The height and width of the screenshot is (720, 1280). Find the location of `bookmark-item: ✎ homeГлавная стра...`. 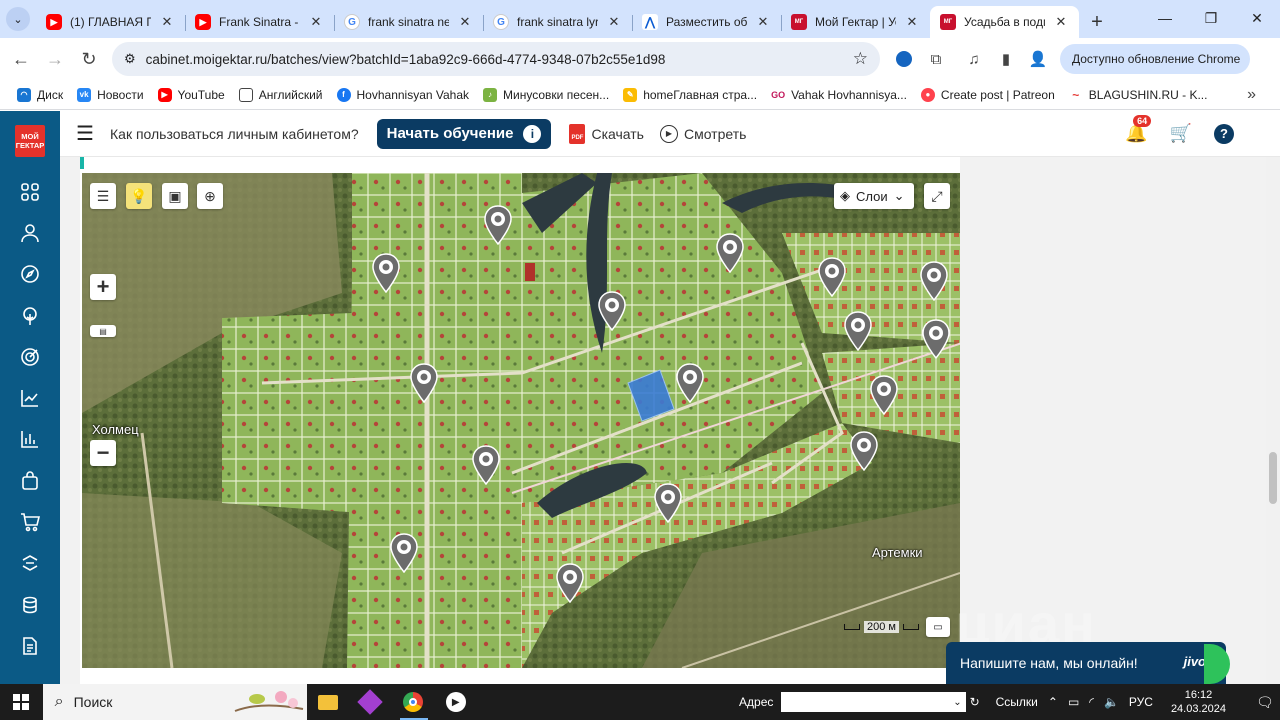

bookmark-item: ✎ homeГлавная стра... is located at coordinates (690, 94).